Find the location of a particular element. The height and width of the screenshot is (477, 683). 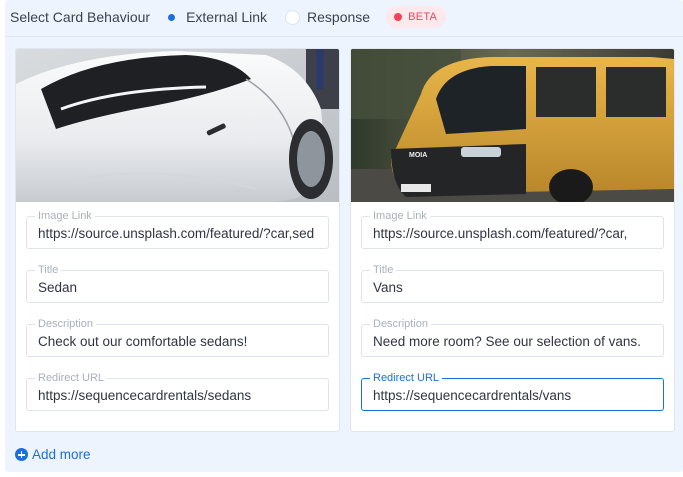

radio-external-link-label: External Link is located at coordinates (226, 17).